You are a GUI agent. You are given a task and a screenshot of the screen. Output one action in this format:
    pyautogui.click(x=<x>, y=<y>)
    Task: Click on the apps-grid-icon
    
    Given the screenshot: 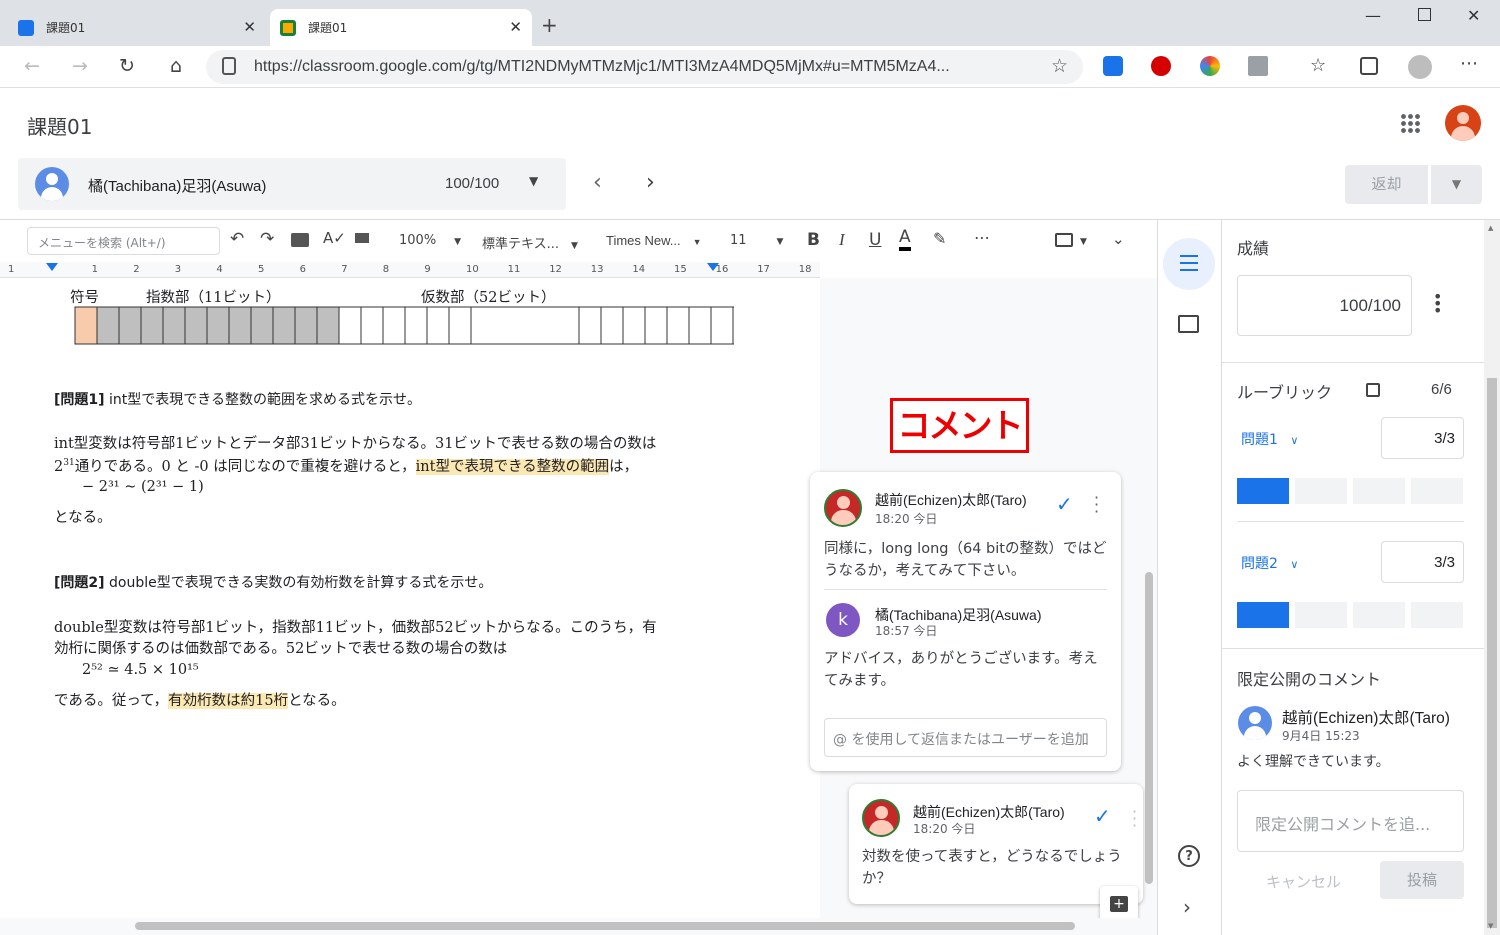 What is the action you would take?
    pyautogui.click(x=1410, y=123)
    